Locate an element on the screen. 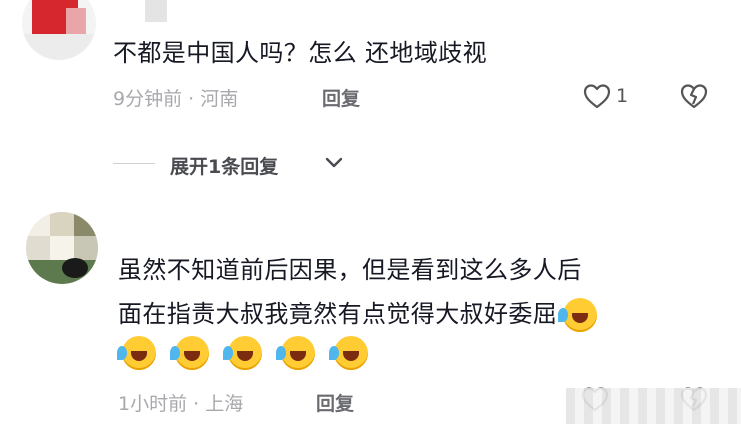  watermark-mosaic is located at coordinates (653, 406).